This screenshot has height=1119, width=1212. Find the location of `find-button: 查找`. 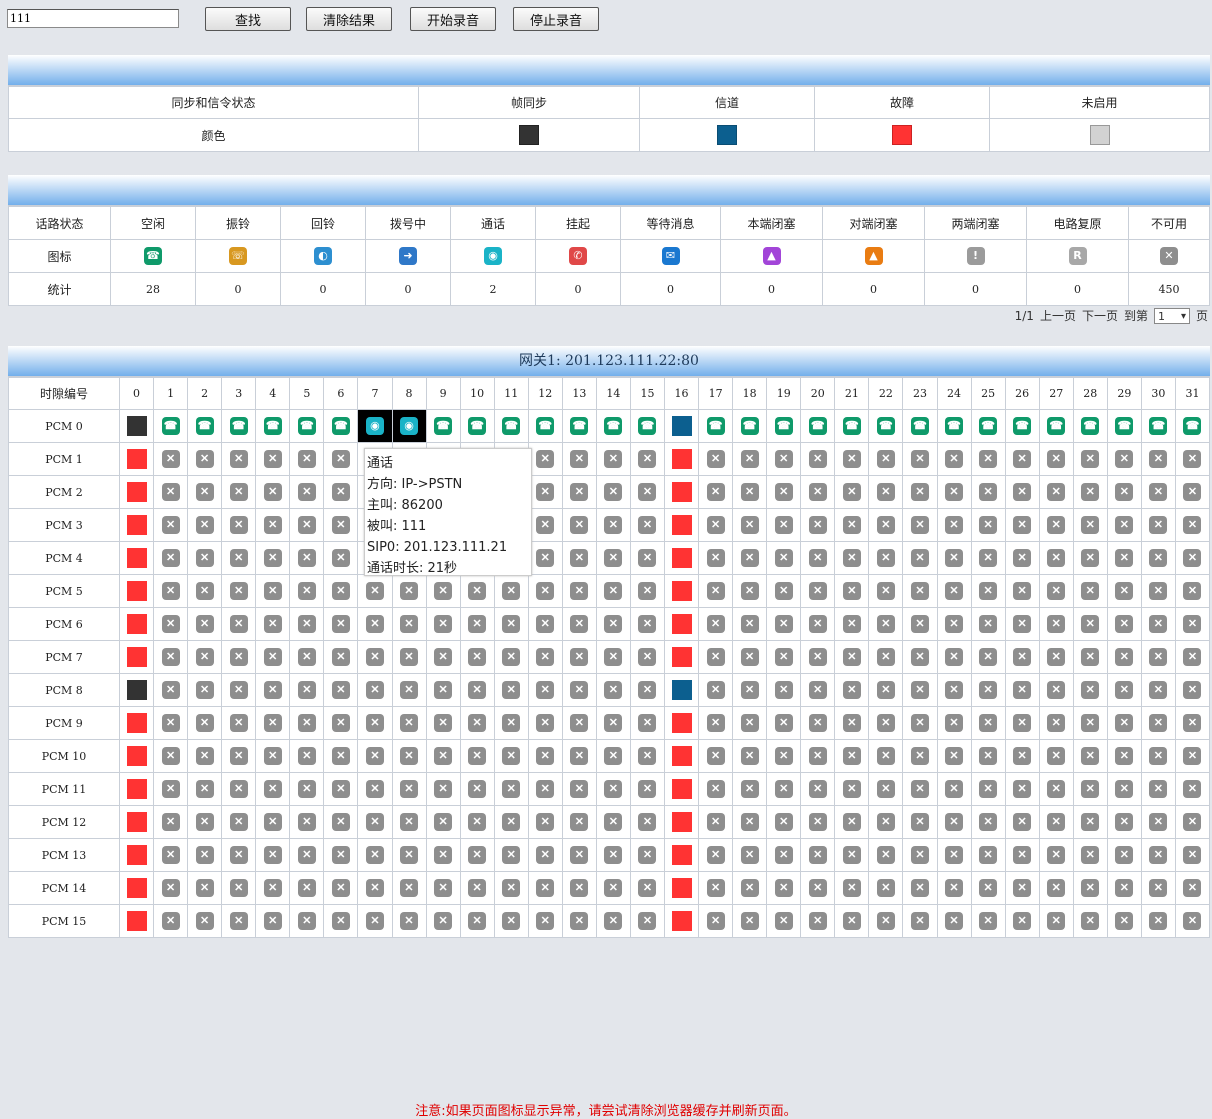

find-button: 查找 is located at coordinates (248, 19).